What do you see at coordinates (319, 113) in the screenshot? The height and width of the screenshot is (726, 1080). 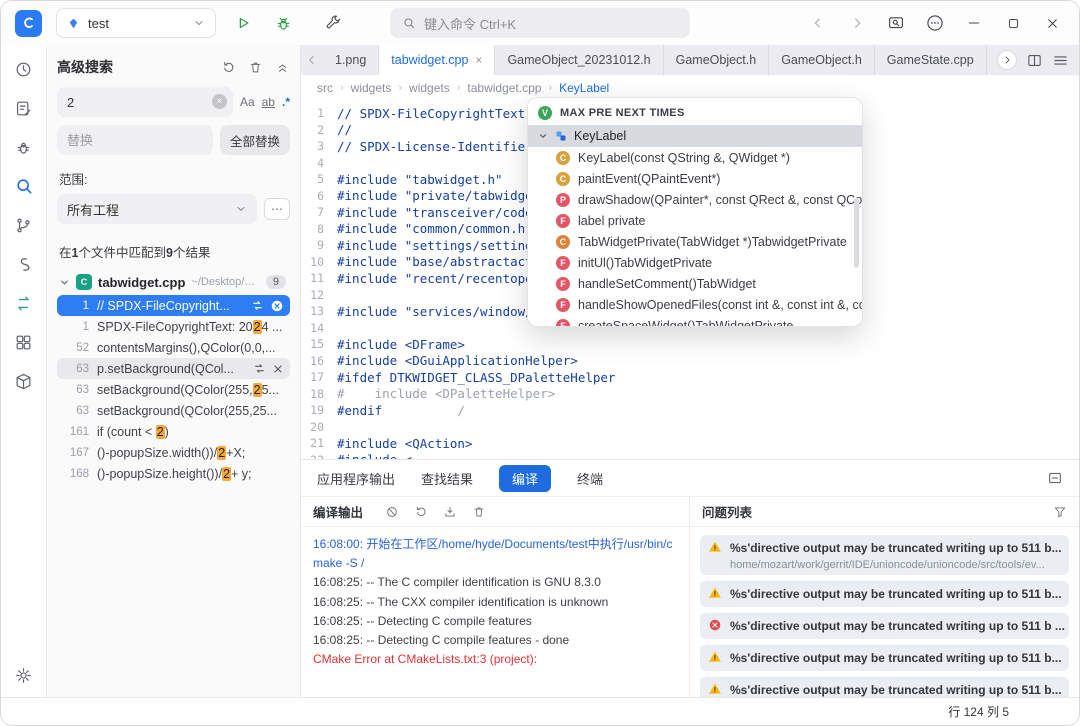 I see `line-number: 1` at bounding box center [319, 113].